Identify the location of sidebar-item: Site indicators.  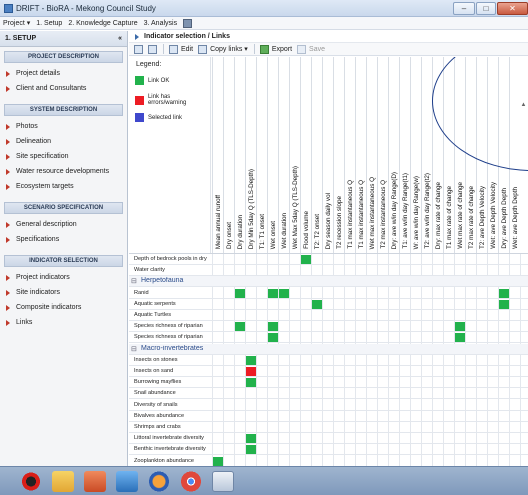
(63, 292).